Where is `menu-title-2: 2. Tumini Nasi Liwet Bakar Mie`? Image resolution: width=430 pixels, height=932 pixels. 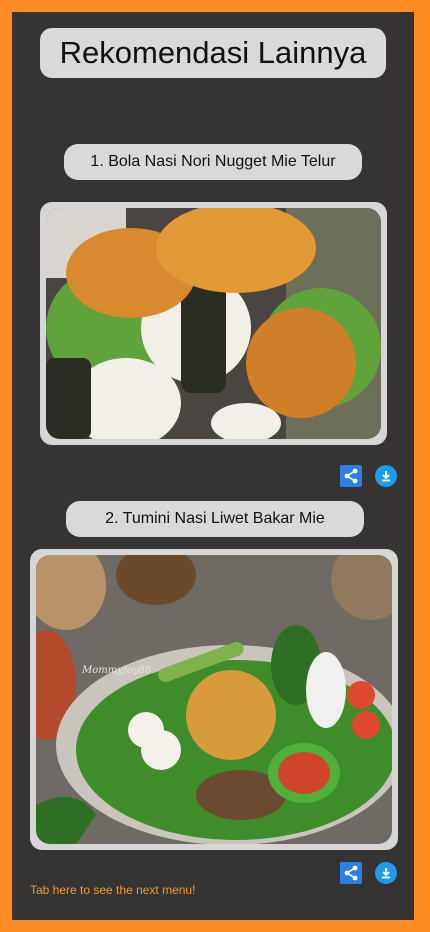
menu-title-2: 2. Tumini Nasi Liwet Bakar Mie is located at coordinates (215, 519).